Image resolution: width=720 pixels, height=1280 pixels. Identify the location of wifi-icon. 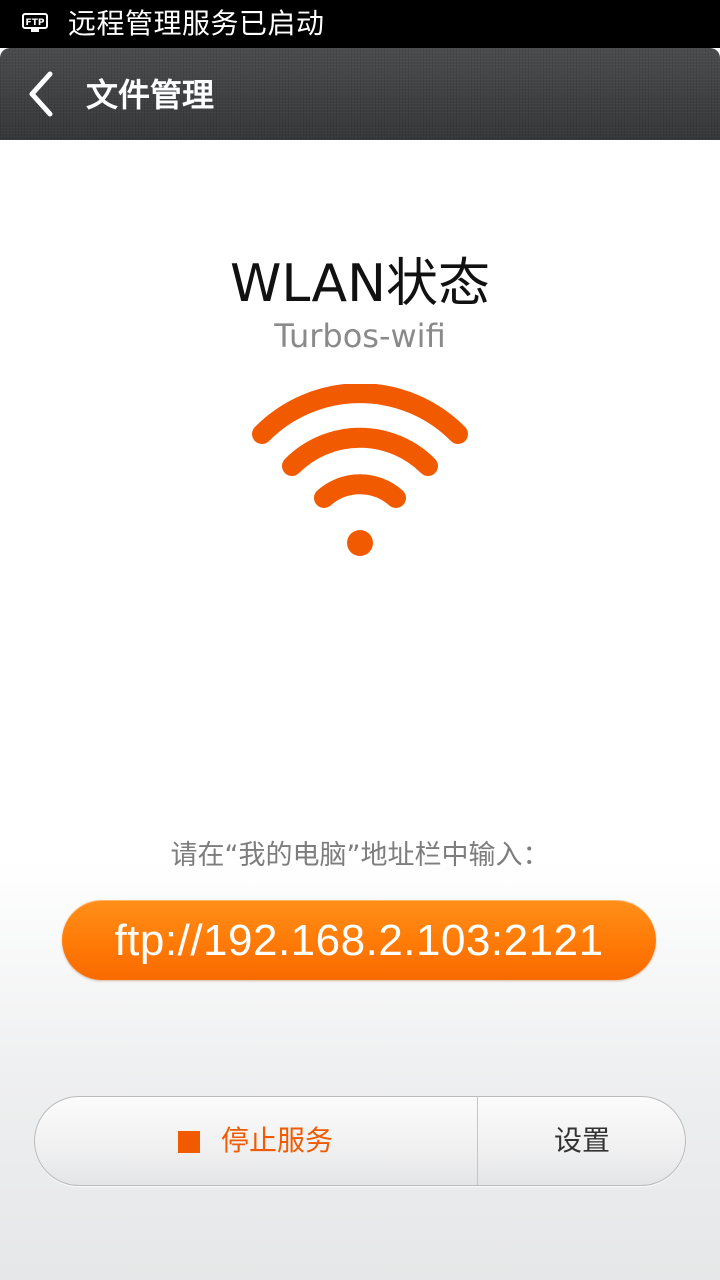
(360, 470).